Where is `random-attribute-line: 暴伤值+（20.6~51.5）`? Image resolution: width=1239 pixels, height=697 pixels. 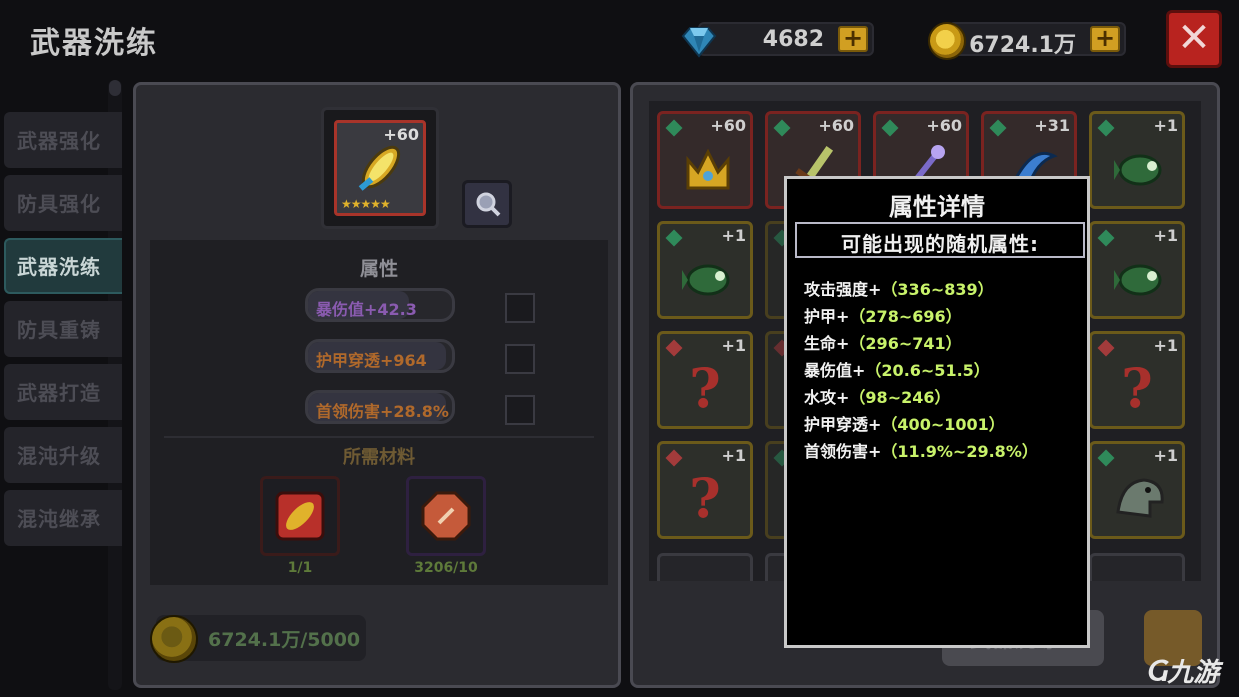 random-attribute-line: 暴伤值+（20.6~51.5） is located at coordinates (897, 369).